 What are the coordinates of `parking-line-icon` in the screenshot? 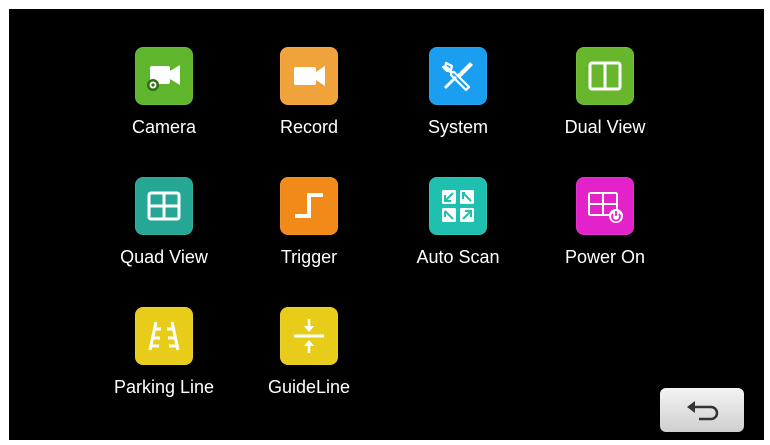 It's located at (164, 336).